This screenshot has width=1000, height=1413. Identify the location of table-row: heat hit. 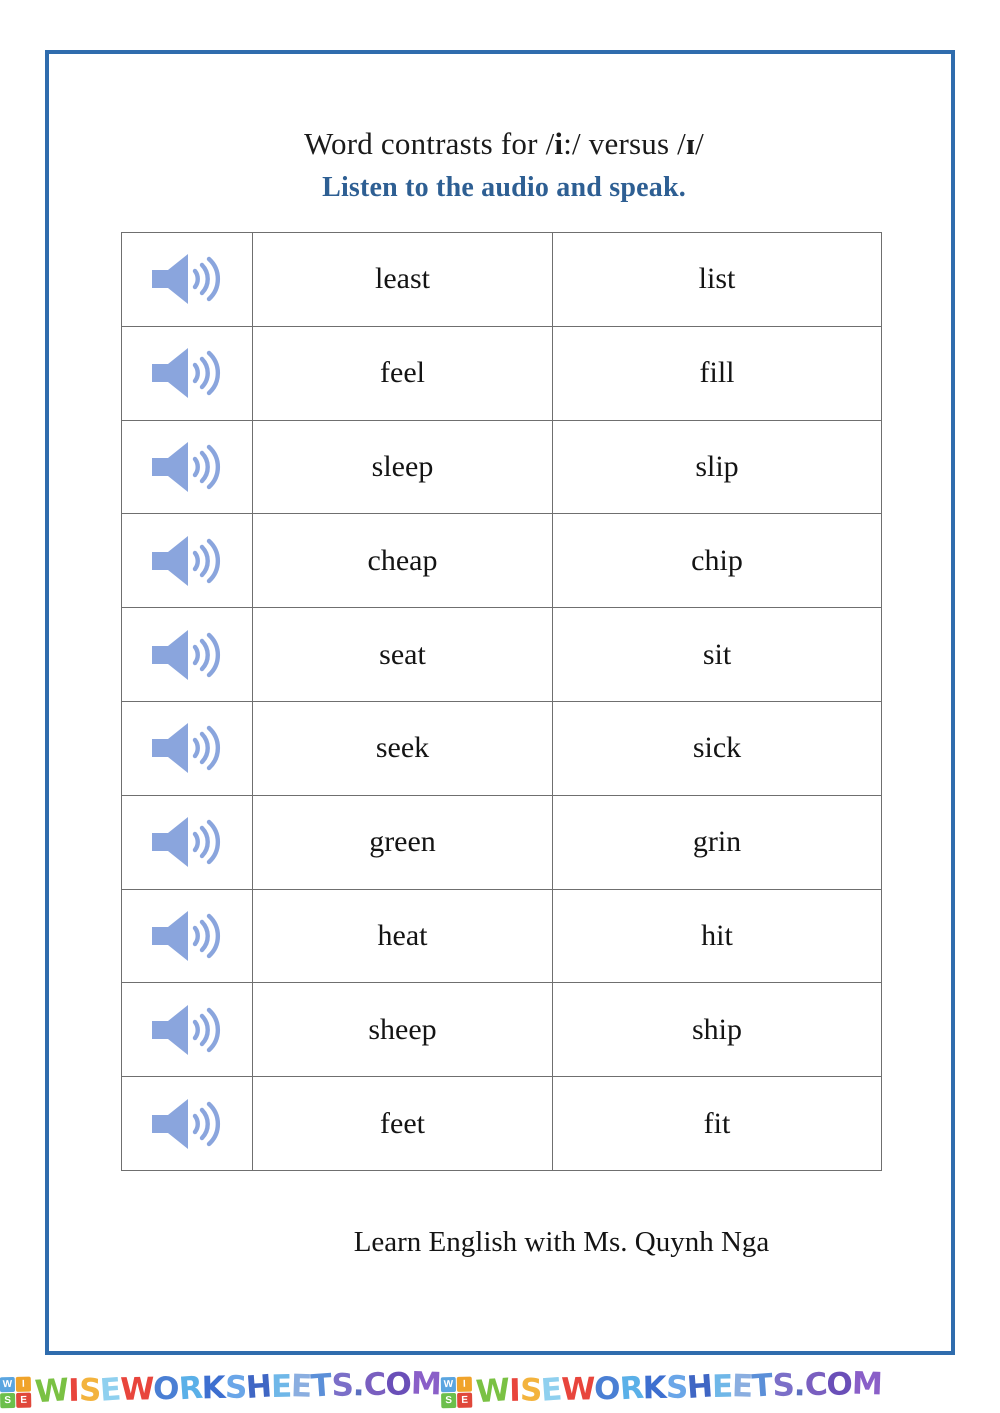
(501, 936).